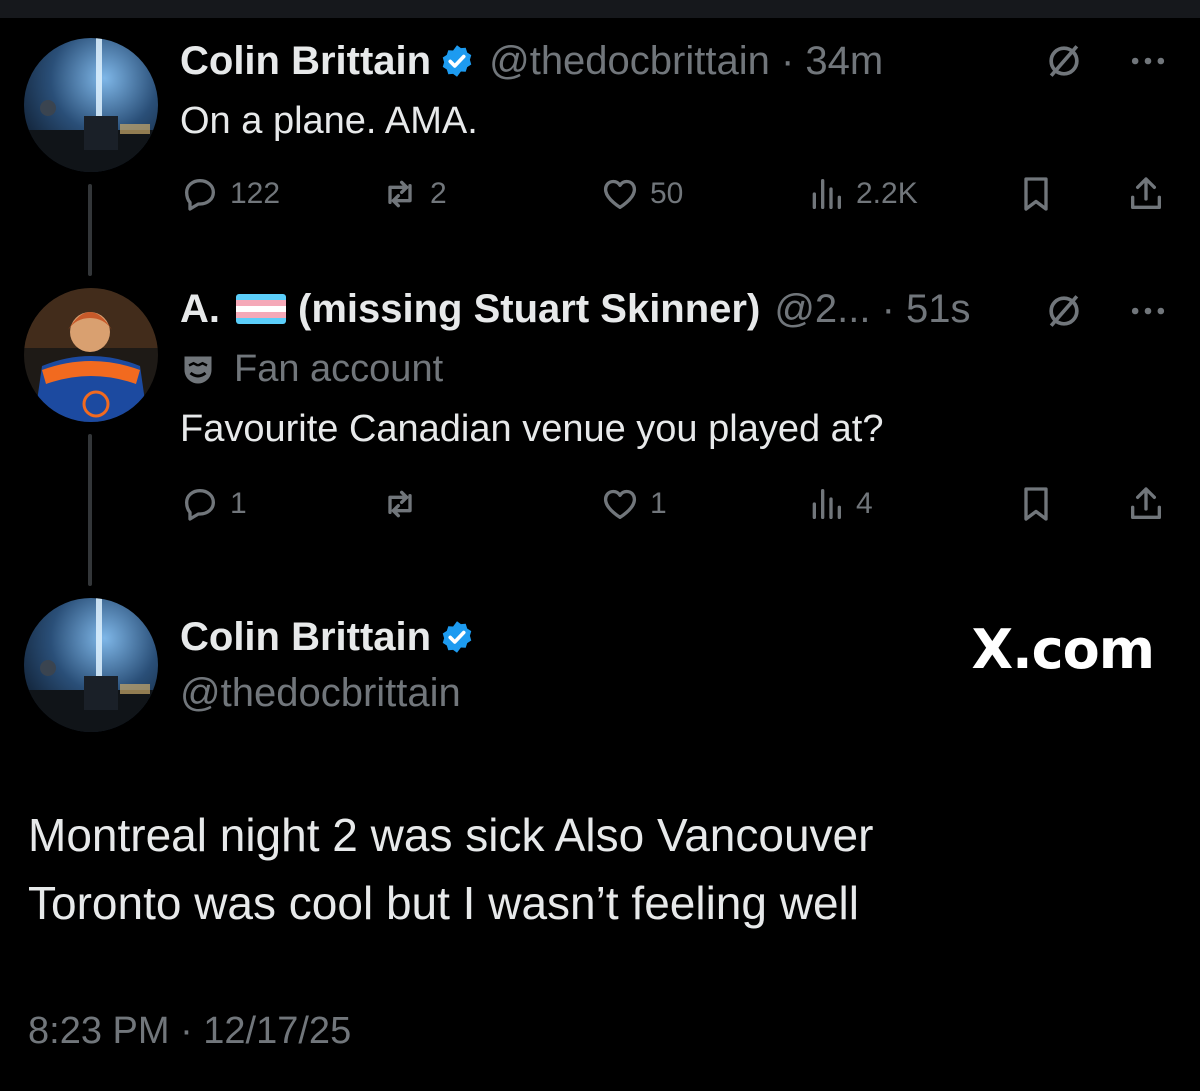 The image size is (1200, 1091). What do you see at coordinates (339, 369) in the screenshot?
I see `fan-account-text: Fan account` at bounding box center [339, 369].